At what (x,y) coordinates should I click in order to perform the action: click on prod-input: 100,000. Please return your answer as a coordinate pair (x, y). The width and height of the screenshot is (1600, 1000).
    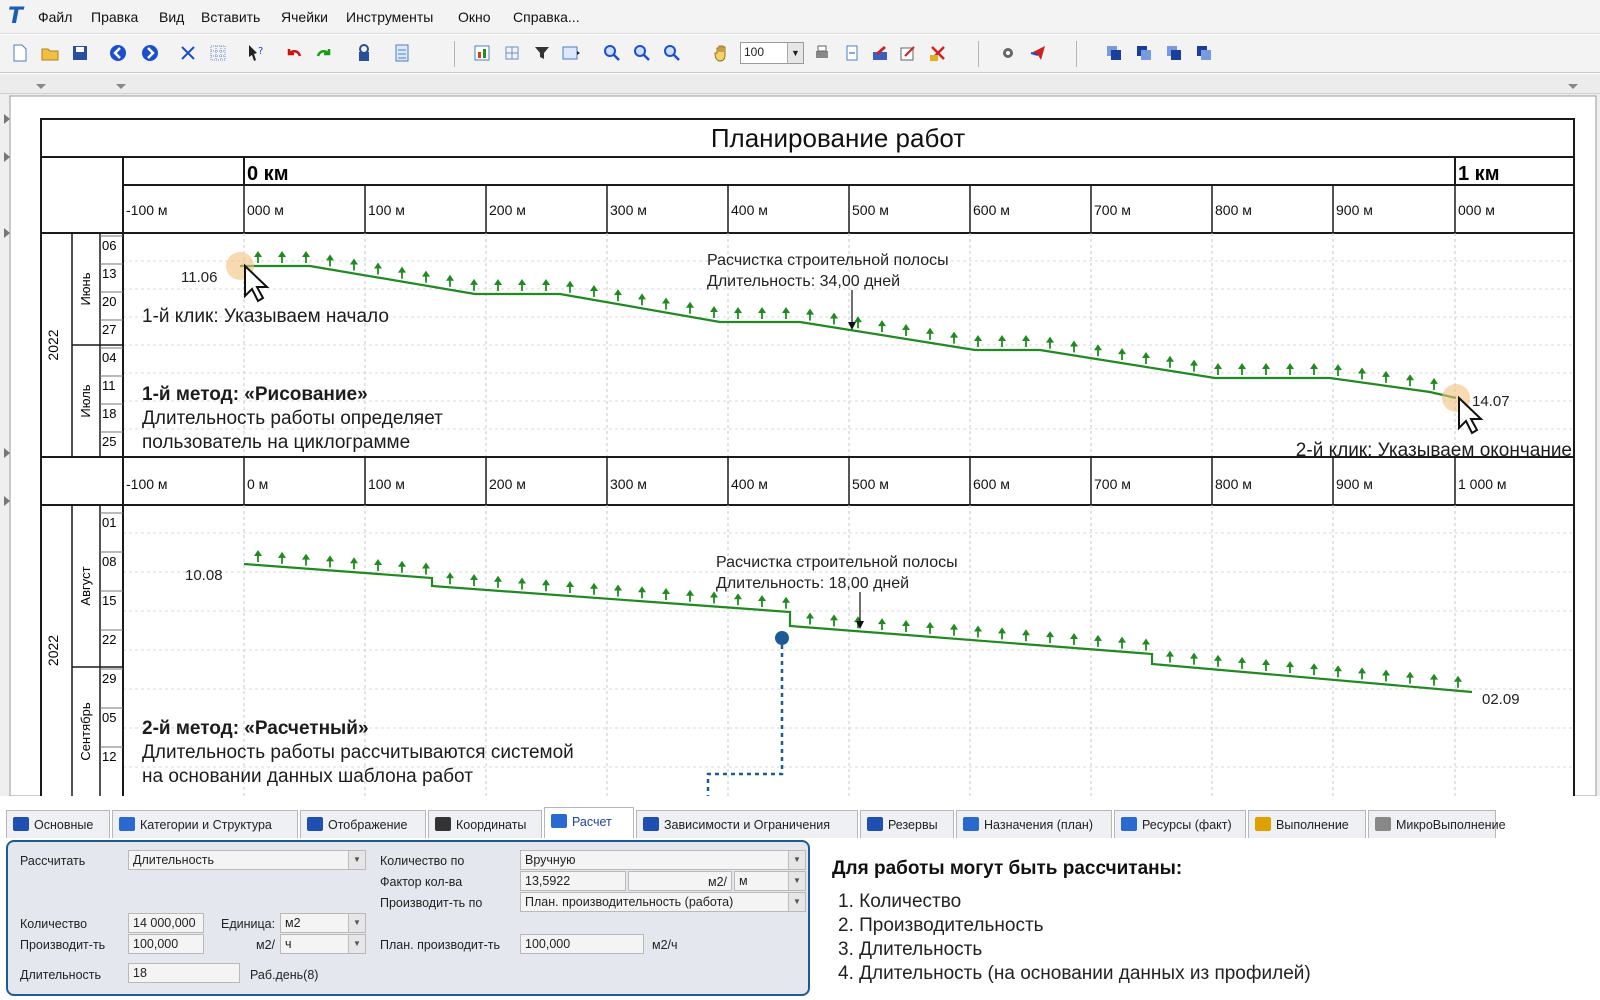
    Looking at the image, I should click on (166, 944).